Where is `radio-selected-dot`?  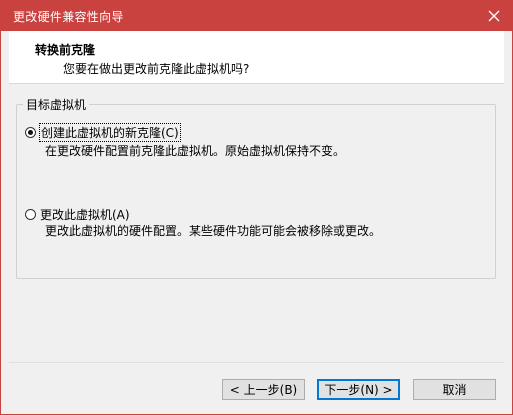
radio-selected-dot is located at coordinates (30, 132).